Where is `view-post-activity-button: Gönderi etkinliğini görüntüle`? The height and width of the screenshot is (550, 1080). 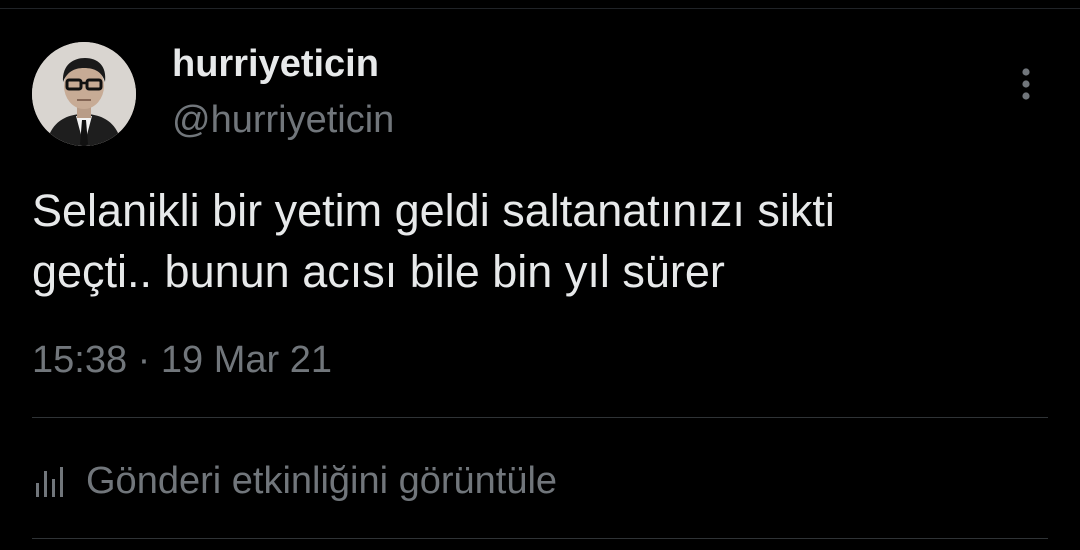 view-post-activity-button: Gönderi etkinliğini görüntüle is located at coordinates (294, 481).